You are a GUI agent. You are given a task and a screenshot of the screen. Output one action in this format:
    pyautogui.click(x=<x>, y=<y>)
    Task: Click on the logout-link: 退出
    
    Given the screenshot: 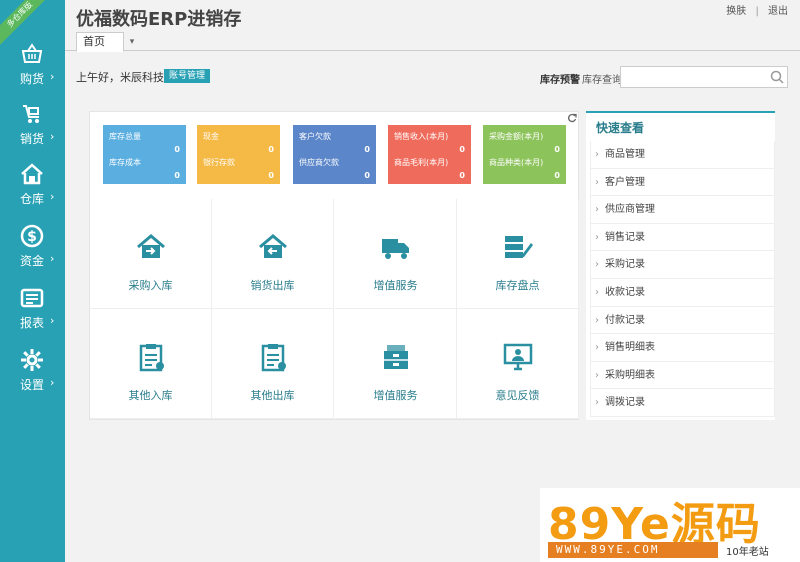 What is the action you would take?
    pyautogui.click(x=778, y=11)
    